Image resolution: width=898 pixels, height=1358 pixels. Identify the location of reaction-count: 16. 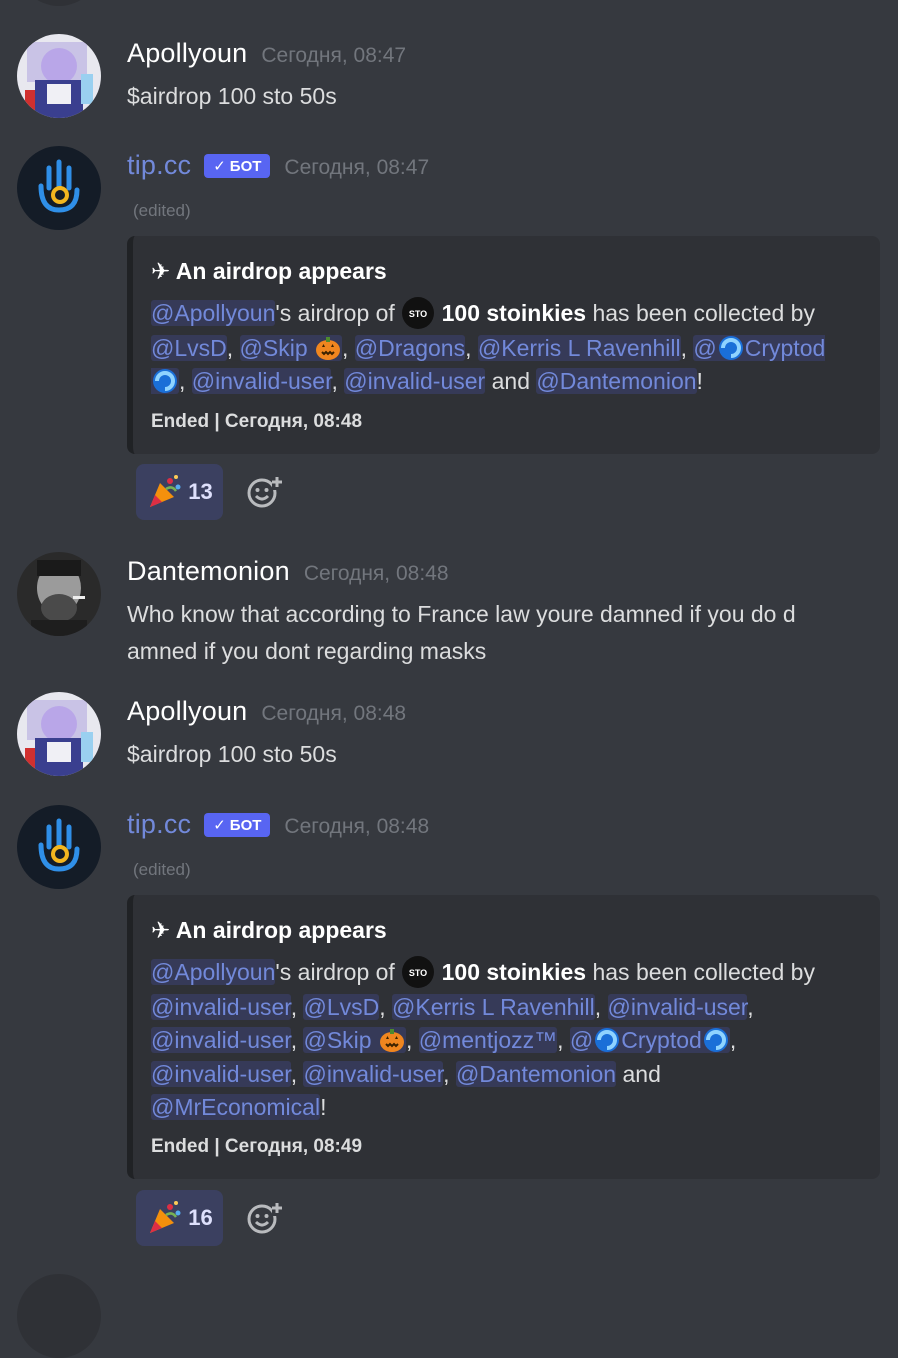
(200, 1217).